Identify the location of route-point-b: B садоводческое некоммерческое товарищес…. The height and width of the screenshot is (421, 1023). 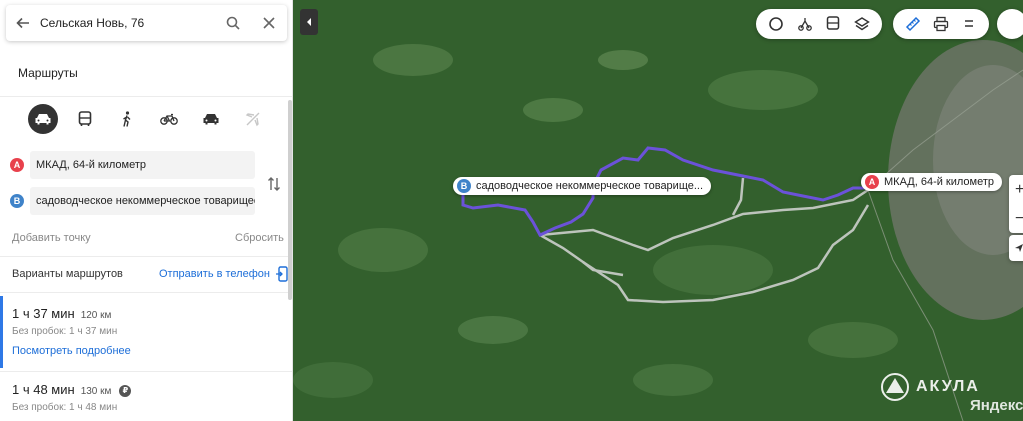
(132, 201).